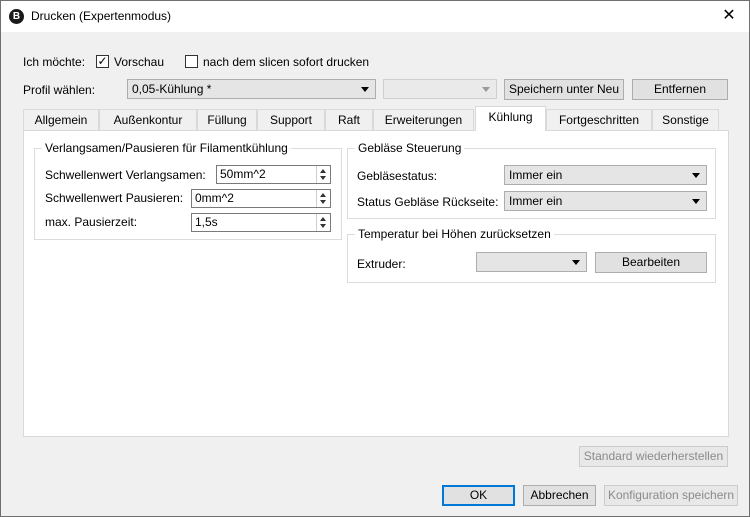  What do you see at coordinates (680, 89) in the screenshot?
I see `remove-button: Entfernen` at bounding box center [680, 89].